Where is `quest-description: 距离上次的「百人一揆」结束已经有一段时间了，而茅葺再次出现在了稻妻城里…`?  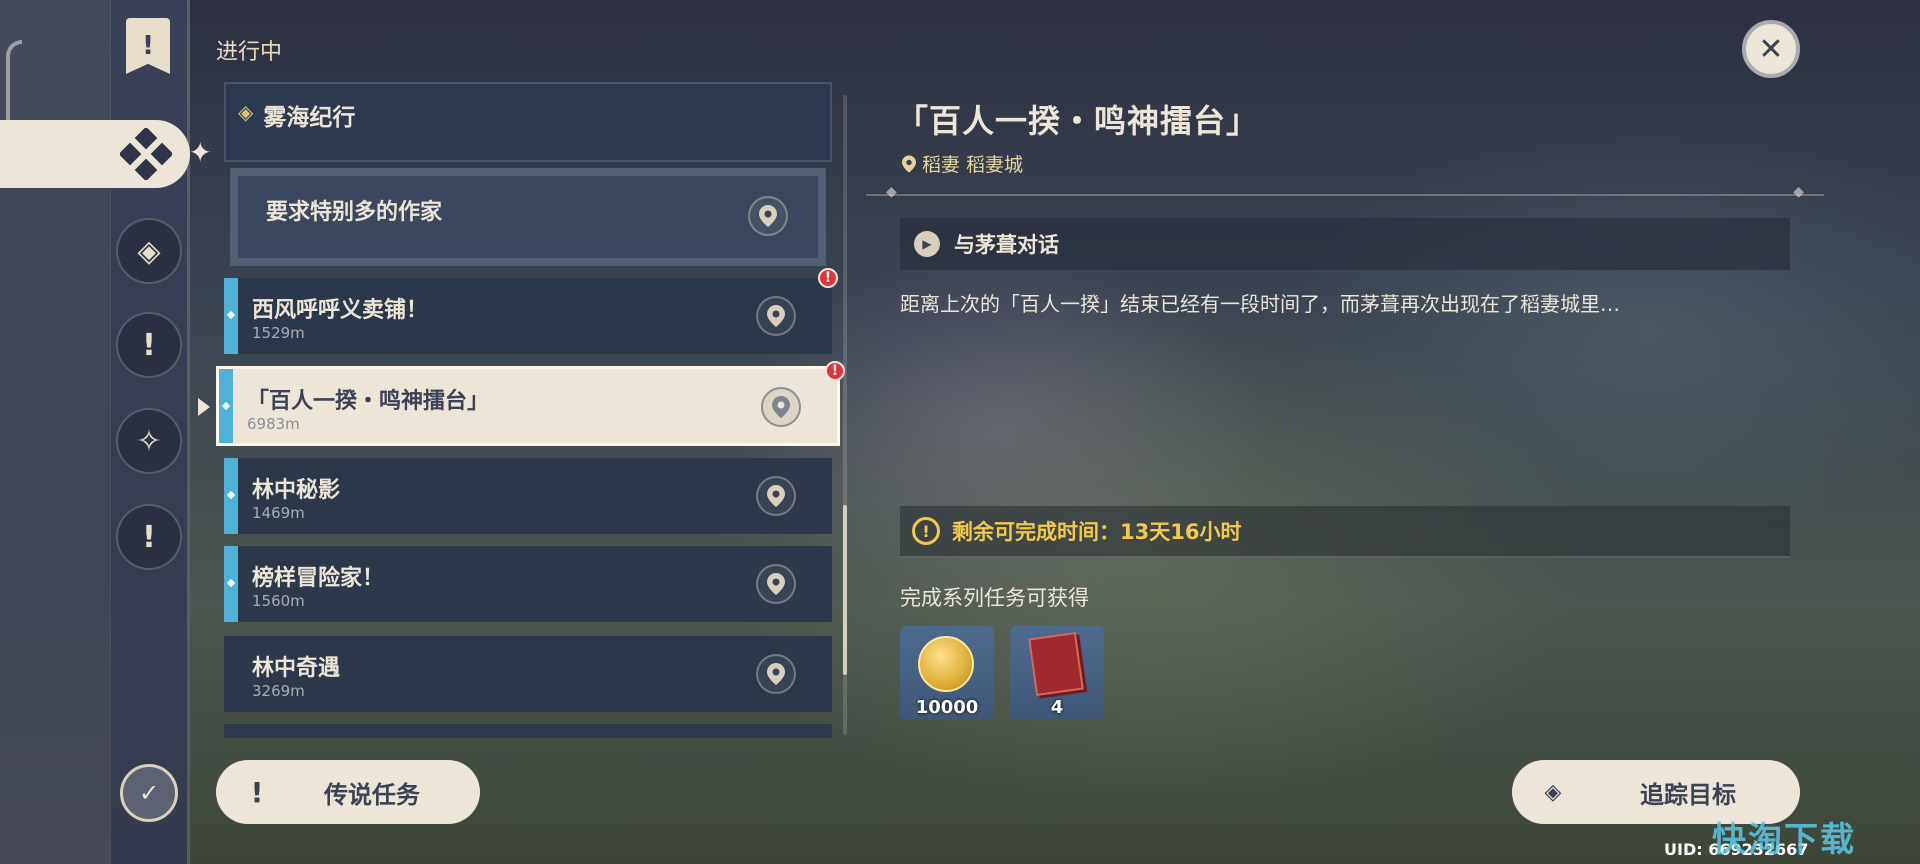 quest-description: 距离上次的「百人一揆」结束已经有一段时间了，而茅葺再次出现在了稻妻城里… is located at coordinates (1260, 304).